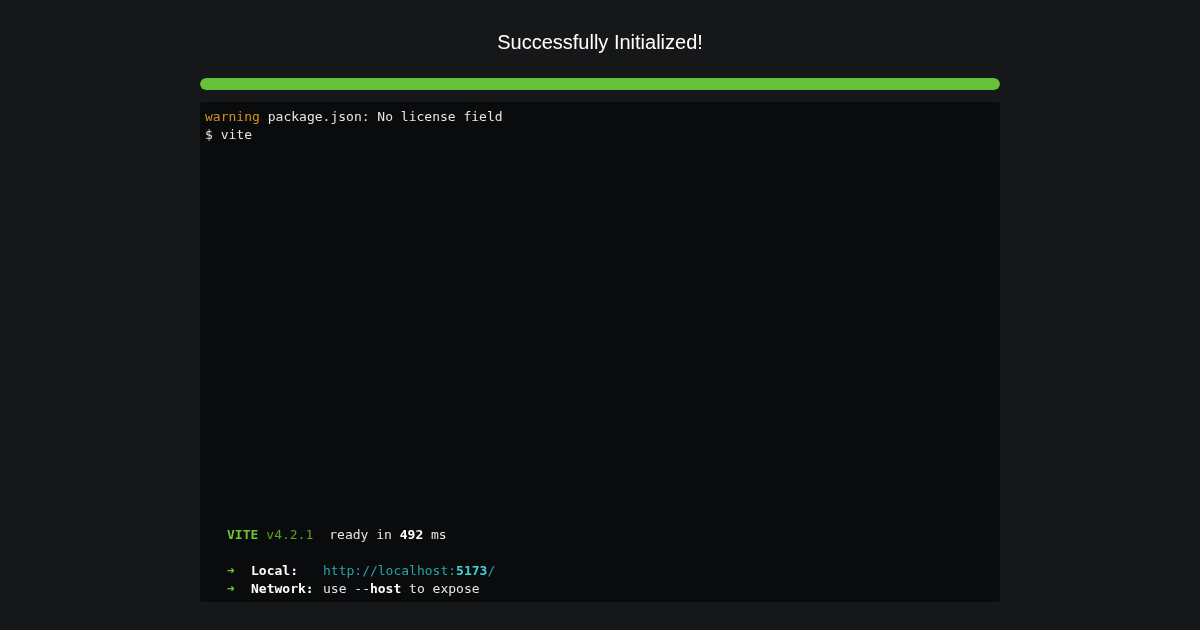 The height and width of the screenshot is (630, 1200). What do you see at coordinates (228, 135) in the screenshot?
I see `command-text: $ vite` at bounding box center [228, 135].